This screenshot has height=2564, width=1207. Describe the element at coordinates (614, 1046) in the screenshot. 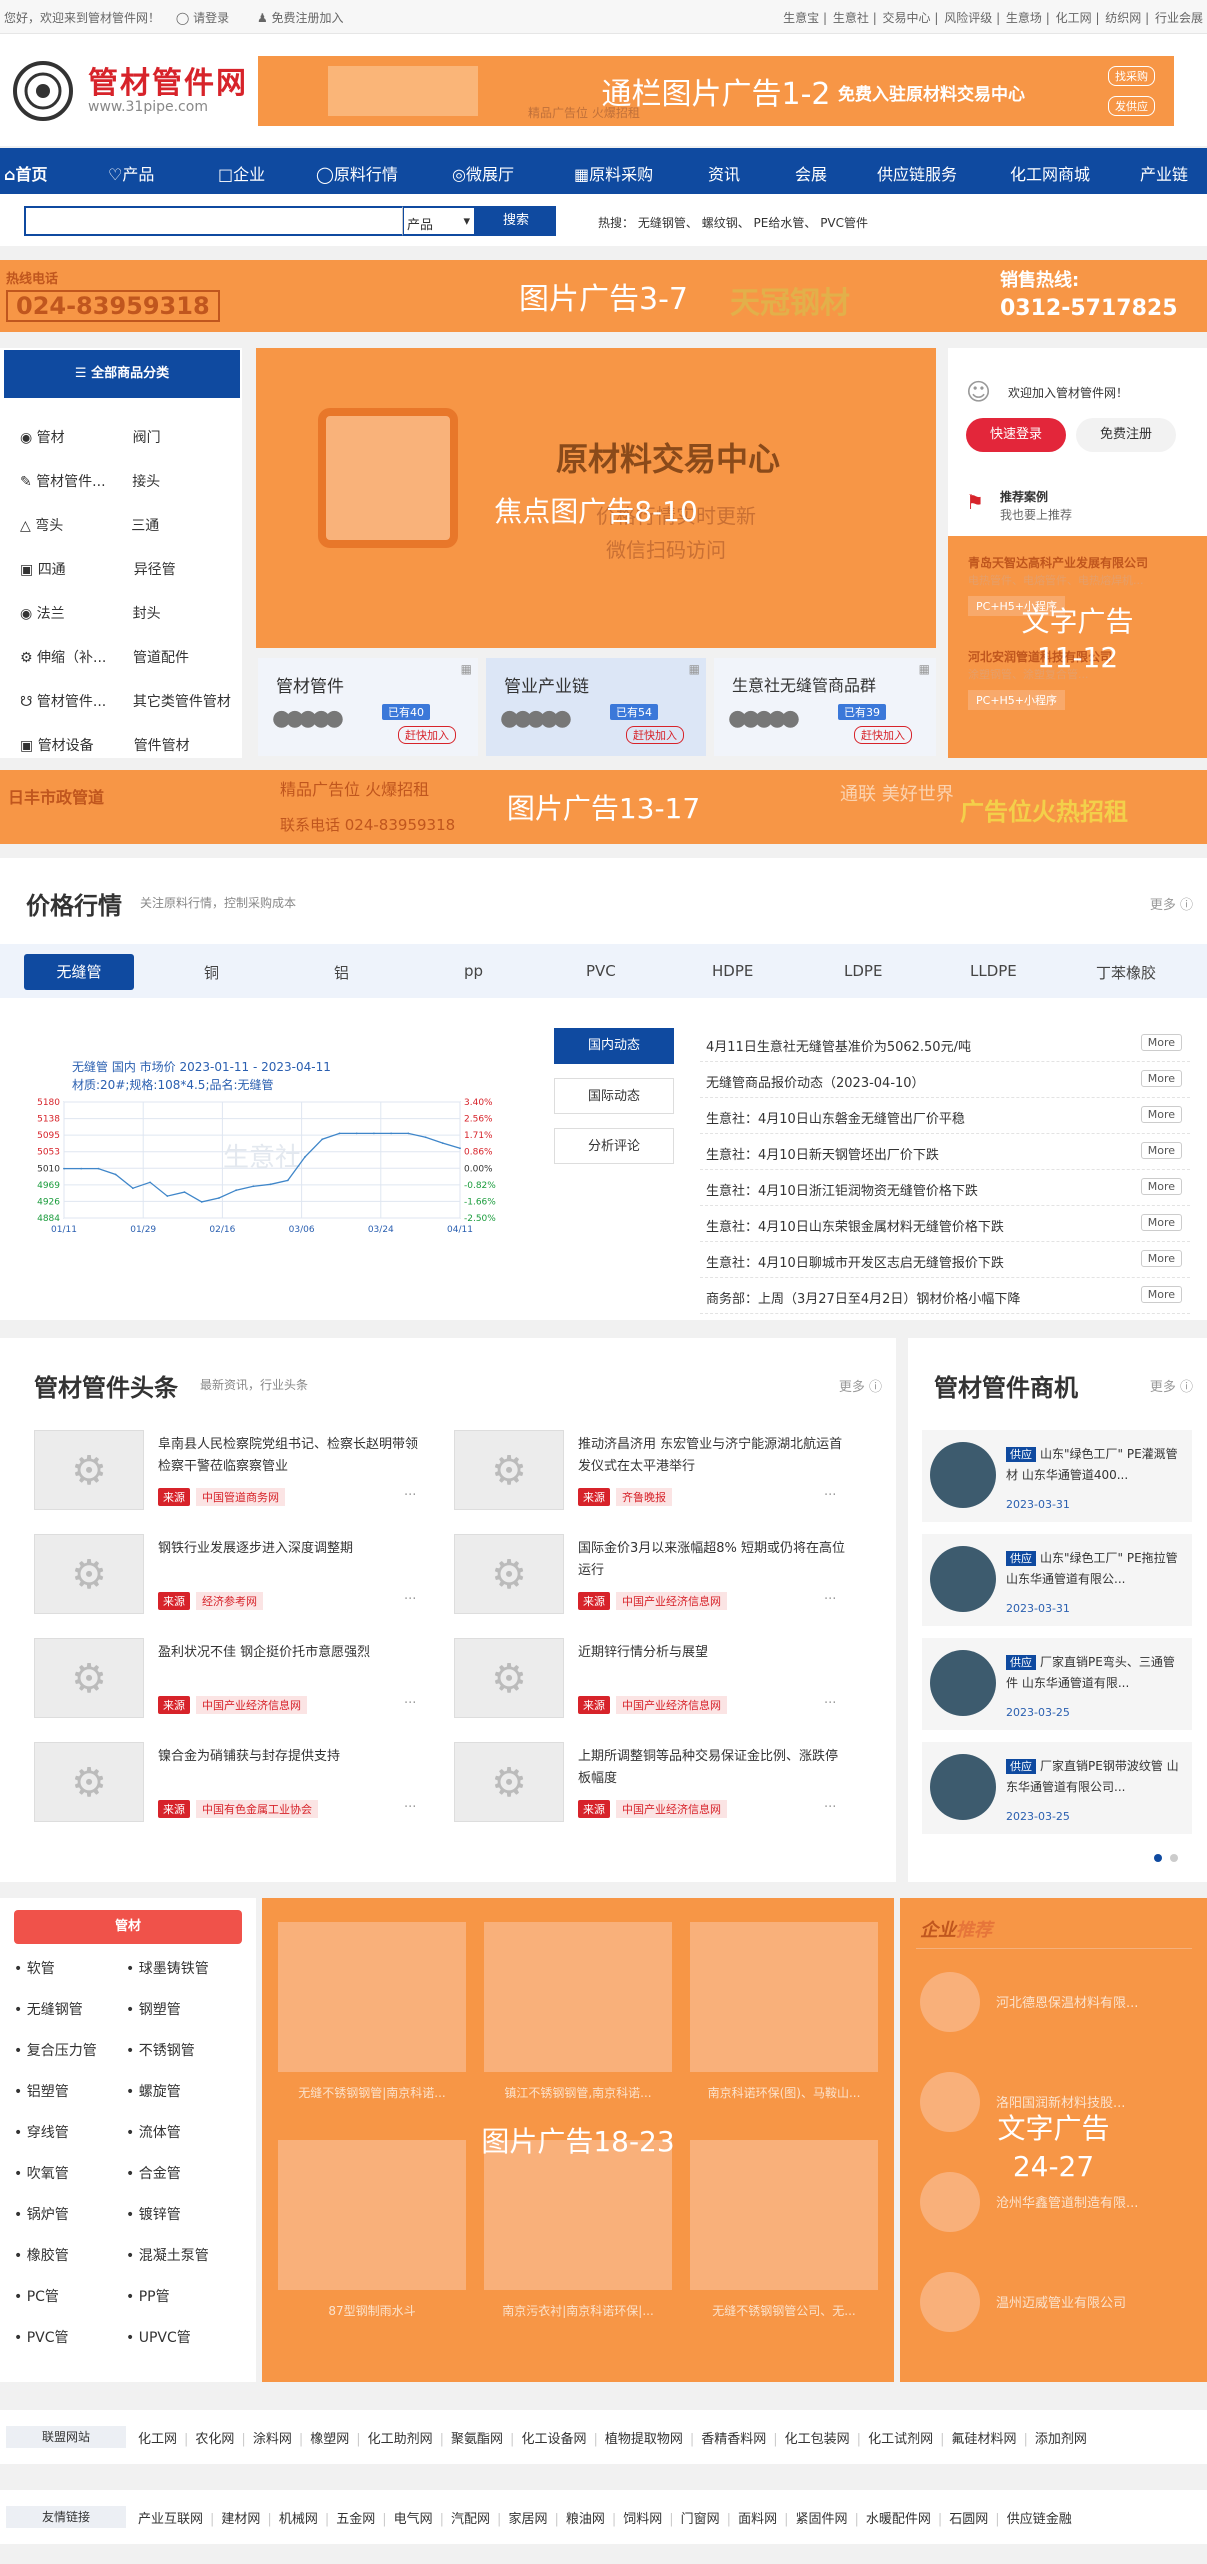

I see `tab-domestic: 国内动态` at that location.